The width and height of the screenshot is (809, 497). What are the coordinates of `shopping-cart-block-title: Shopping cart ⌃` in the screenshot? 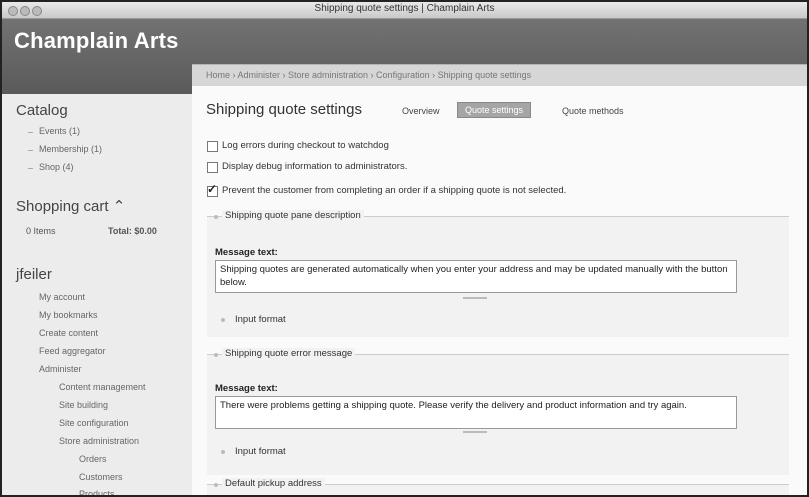 It's located at (70, 206).